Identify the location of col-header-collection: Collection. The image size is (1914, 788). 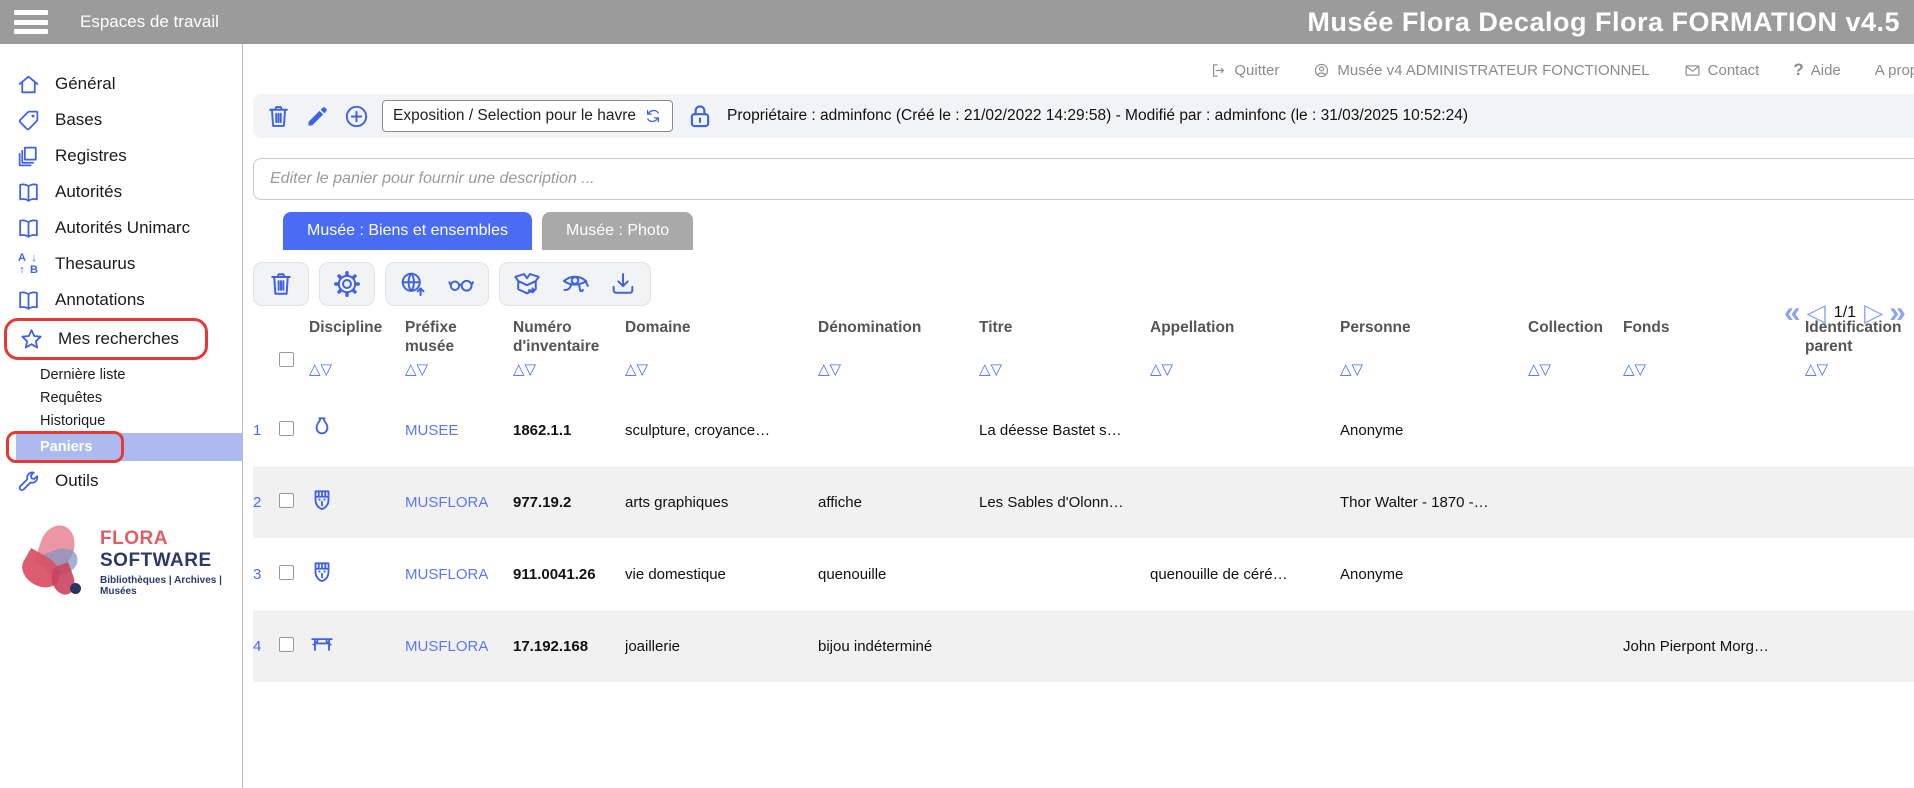
(1565, 327).